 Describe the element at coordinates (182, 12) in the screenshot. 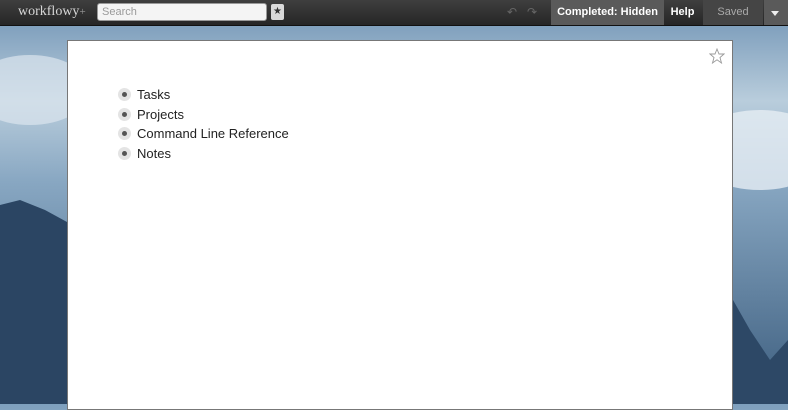

I see `search-input` at that location.